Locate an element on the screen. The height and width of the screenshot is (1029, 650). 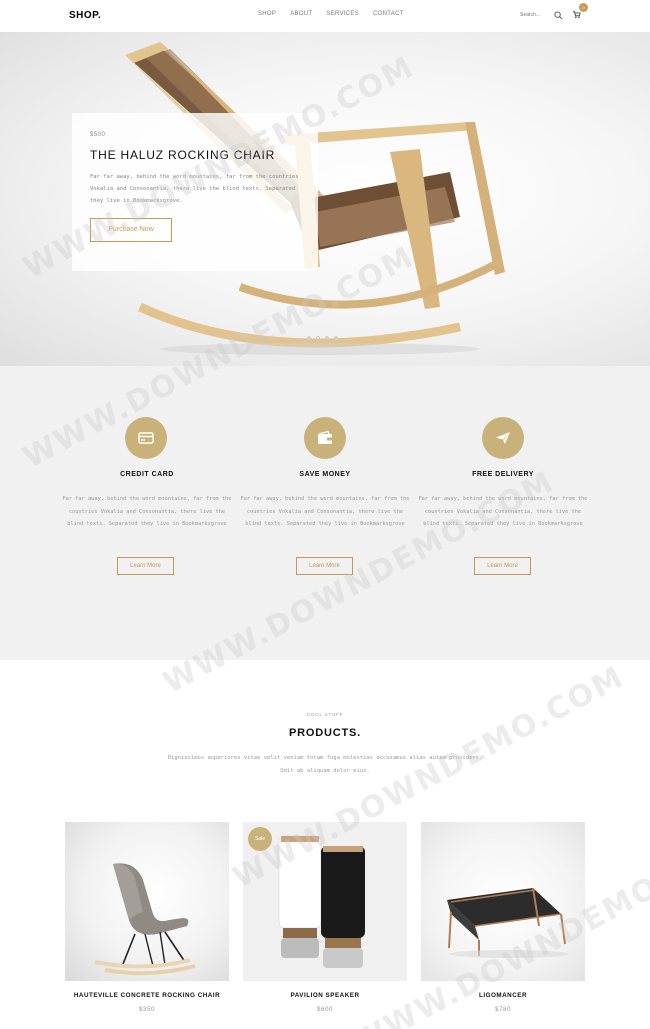
product-card: Sale PAVILION SPEAKER $600 is located at coordinates (325, 917).